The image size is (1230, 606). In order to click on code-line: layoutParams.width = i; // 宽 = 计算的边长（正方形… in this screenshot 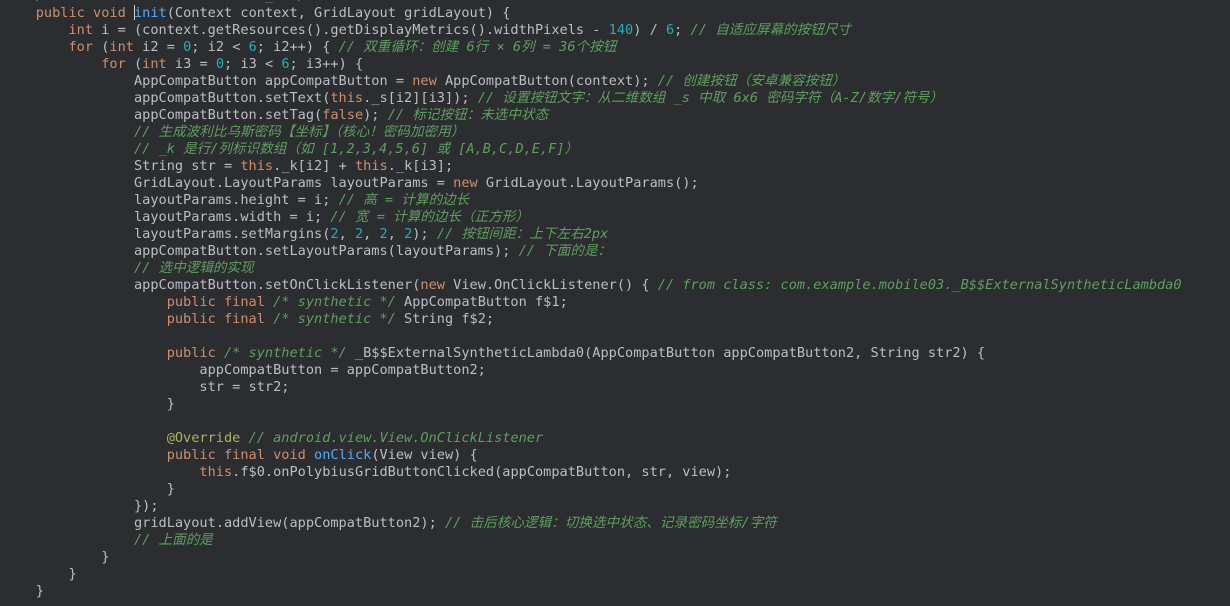, I will do `click(592, 217)`.